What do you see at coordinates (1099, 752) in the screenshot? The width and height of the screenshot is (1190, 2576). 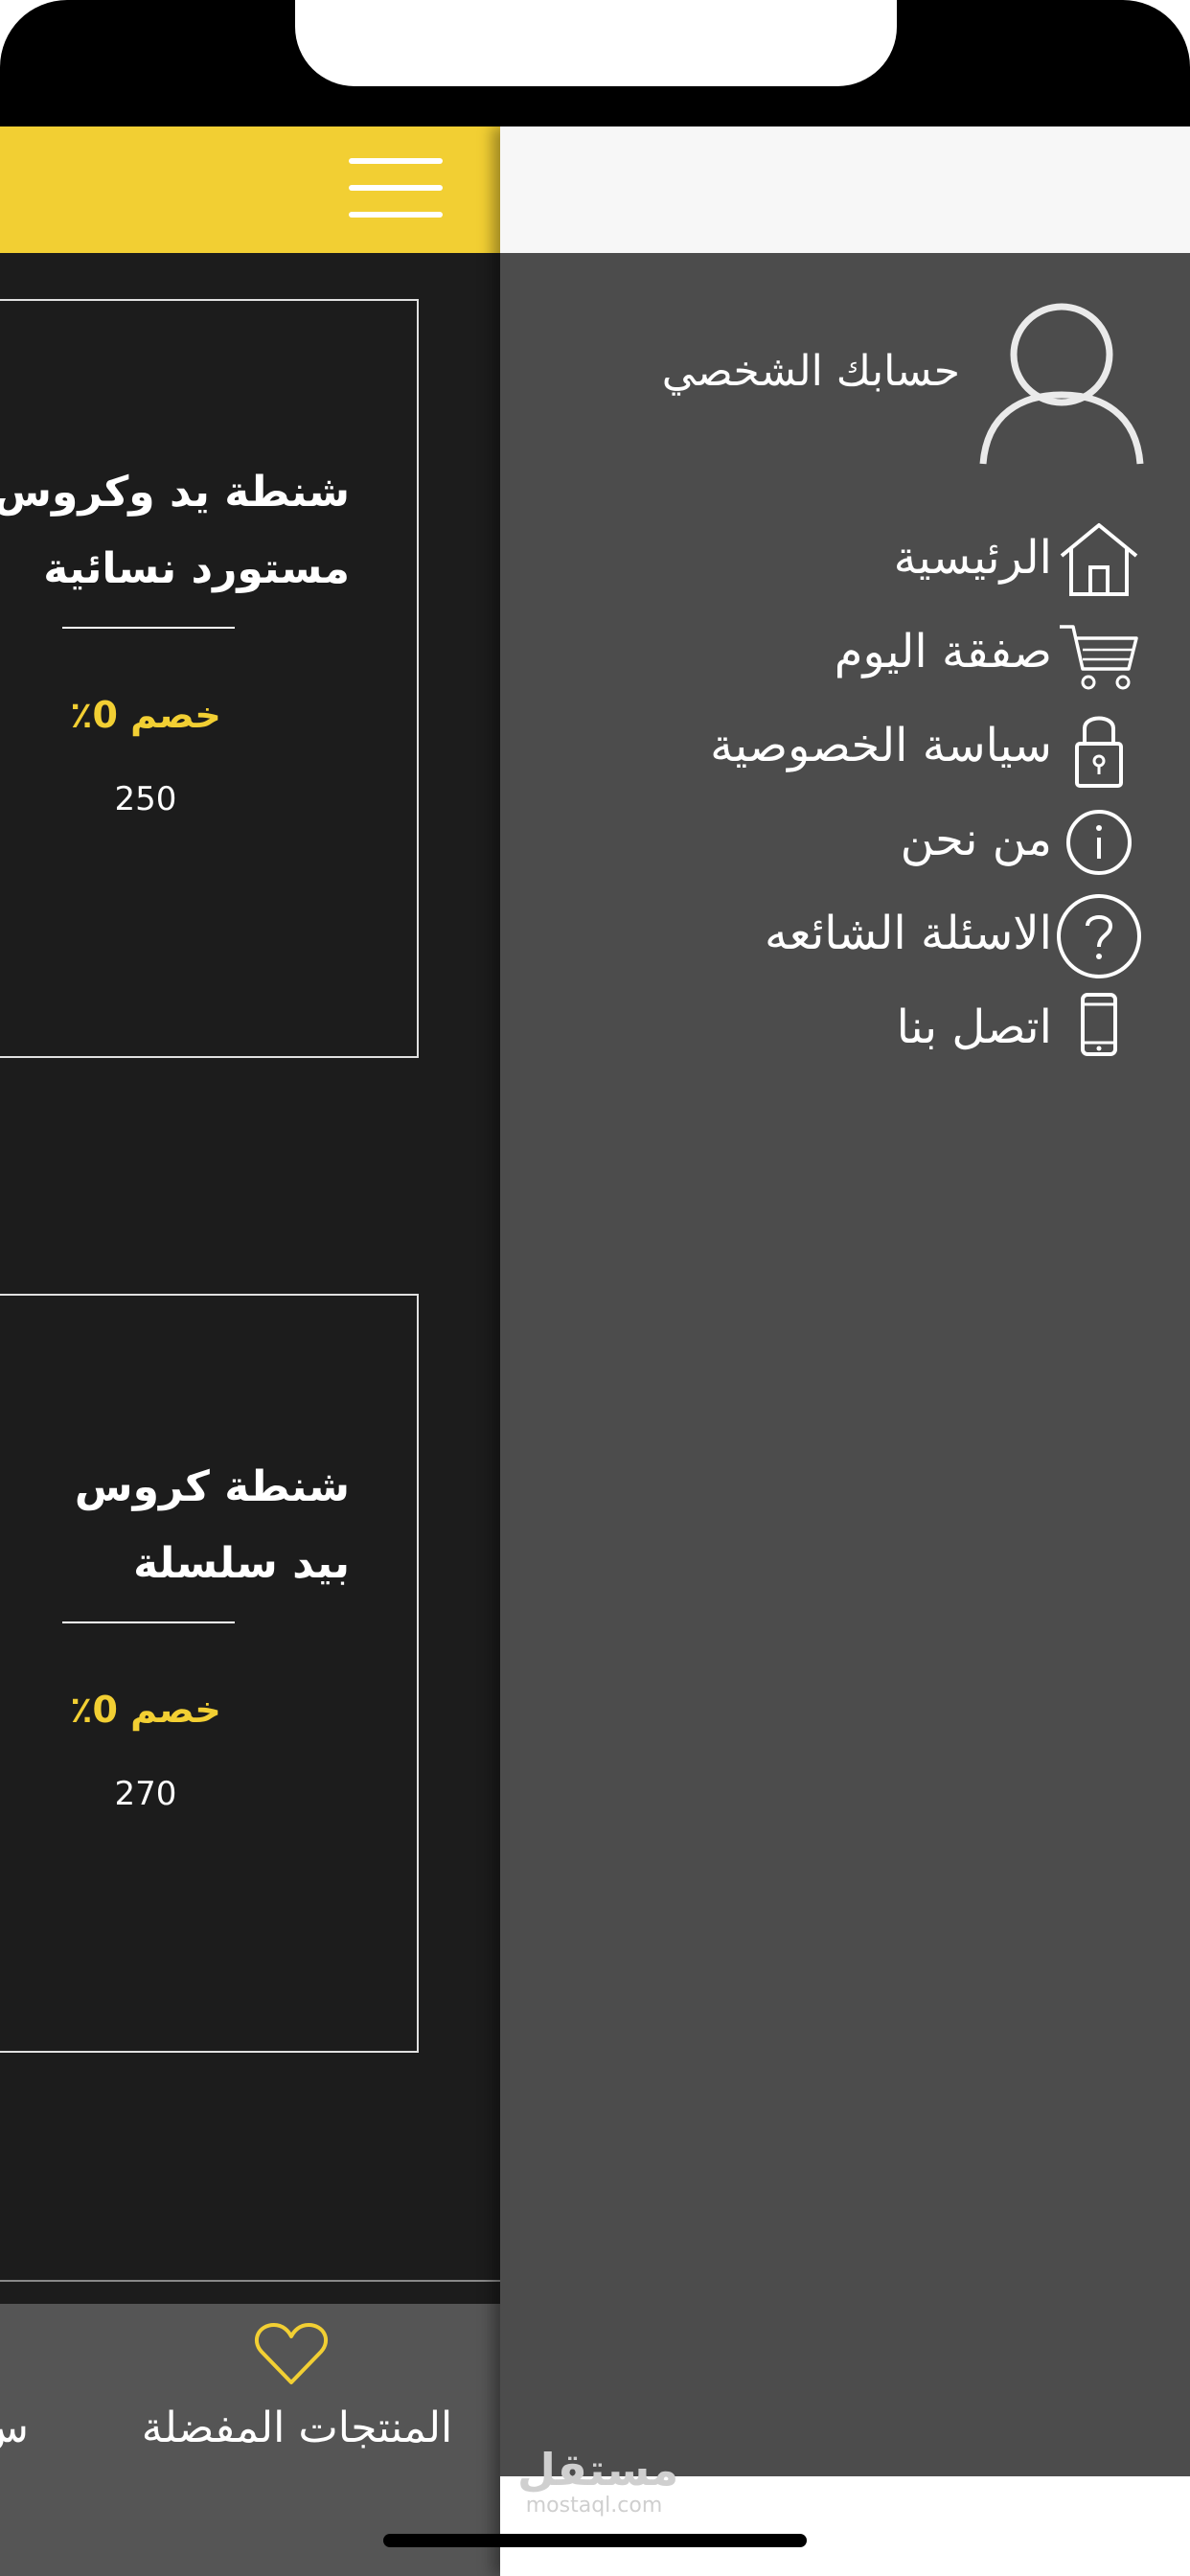 I see `lock-icon` at bounding box center [1099, 752].